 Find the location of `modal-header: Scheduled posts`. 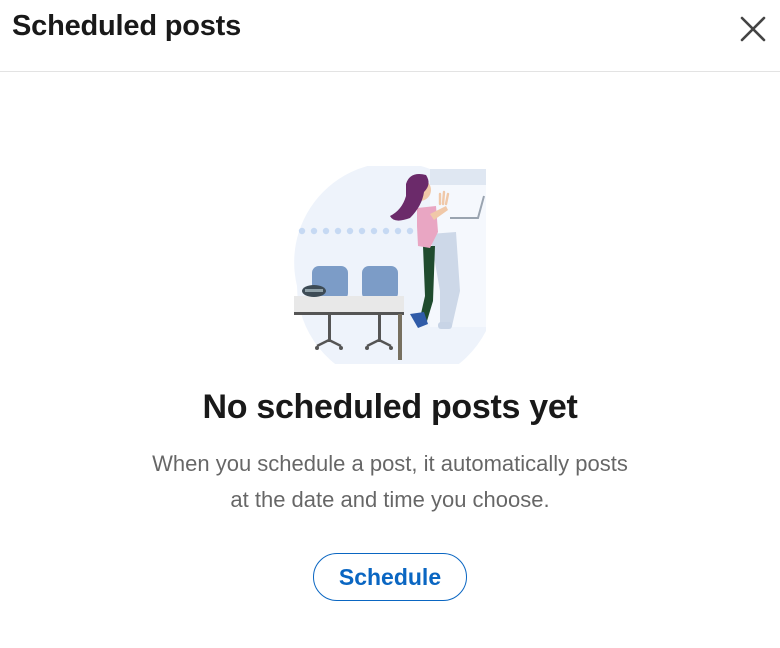

modal-header: Scheduled posts is located at coordinates (390, 36).